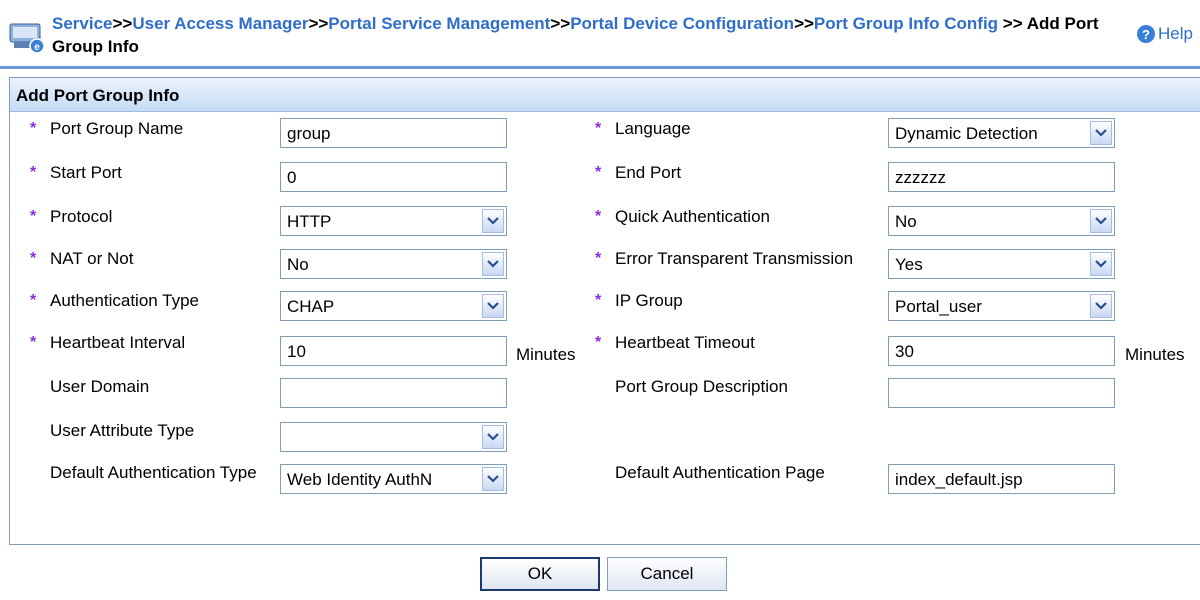 The image size is (1200, 600). I want to click on ip-group-select: Portal_user, so click(1001, 306).